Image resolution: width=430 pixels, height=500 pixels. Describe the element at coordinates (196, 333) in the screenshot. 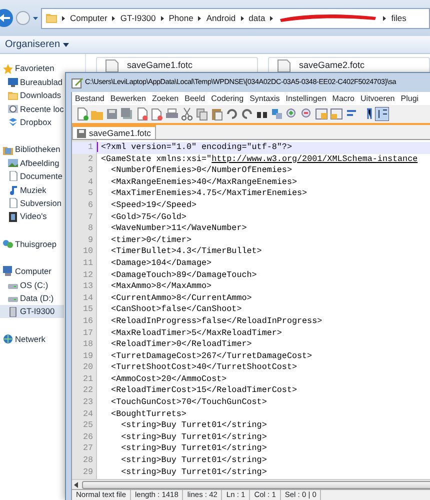

I see `code-line: <MaxReloadTimer>5</MaxReloadTimer>` at that location.